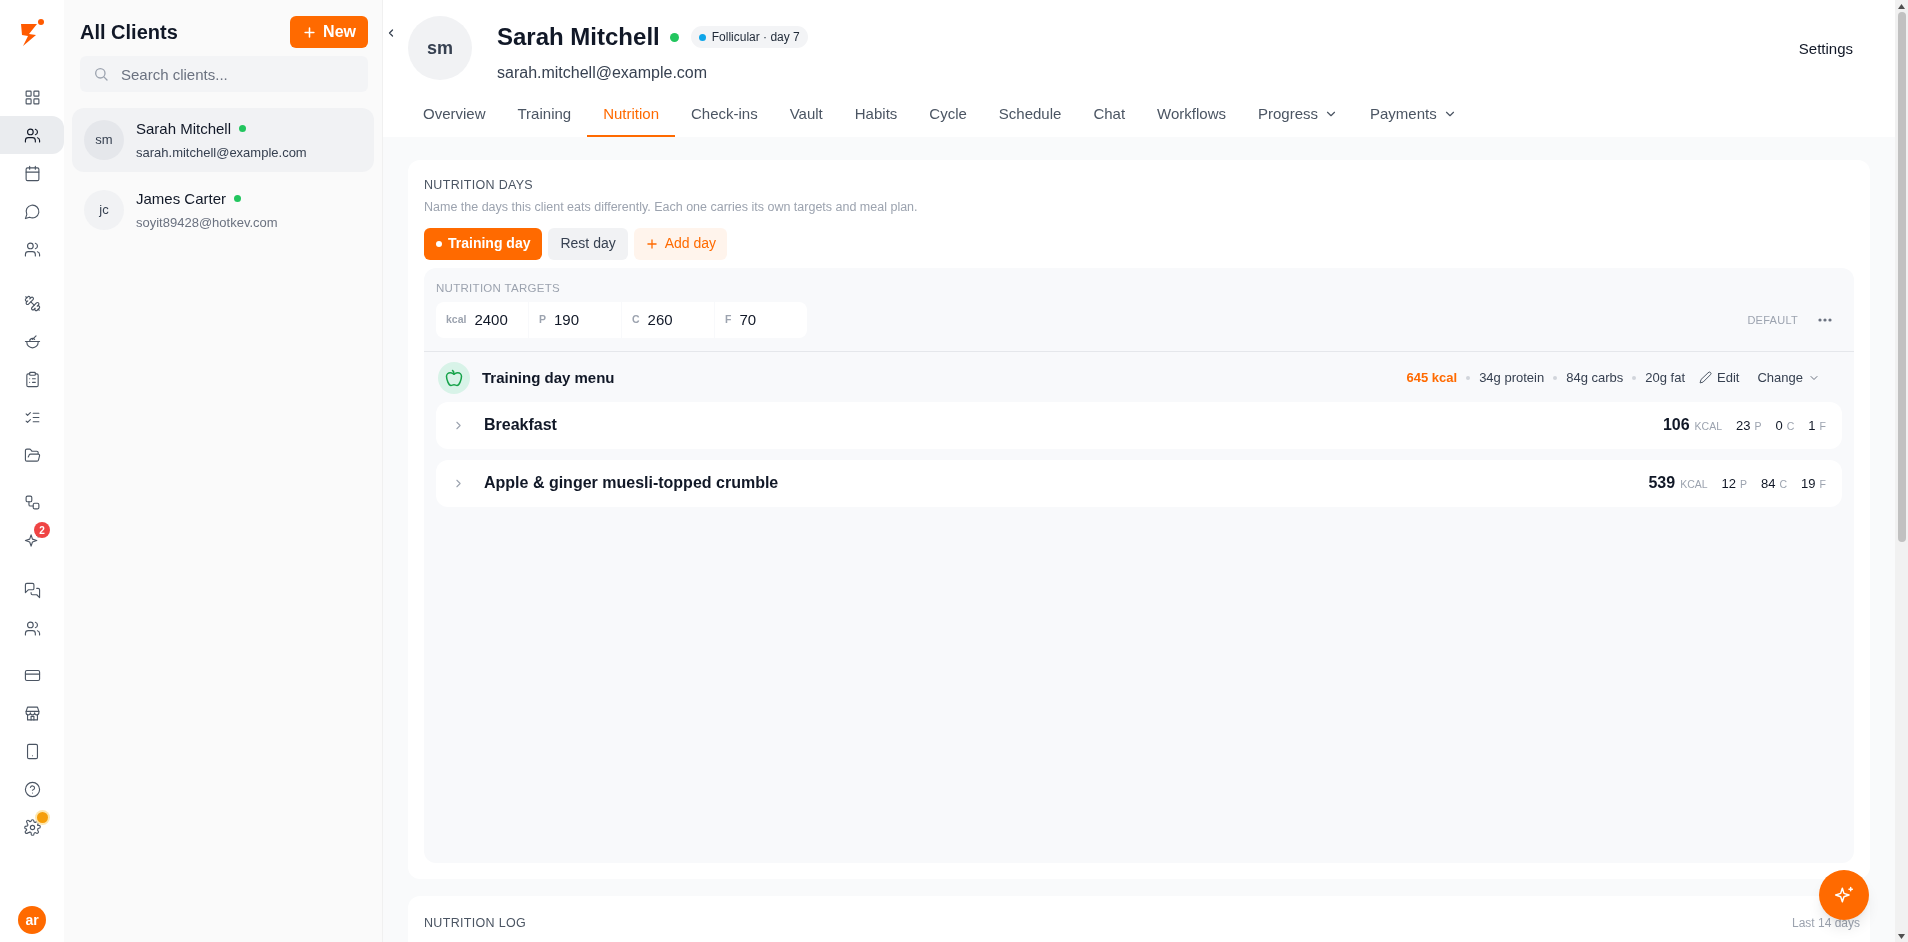 The width and height of the screenshot is (1908, 942). What do you see at coordinates (1109, 115) in the screenshot?
I see `tab: Chat` at bounding box center [1109, 115].